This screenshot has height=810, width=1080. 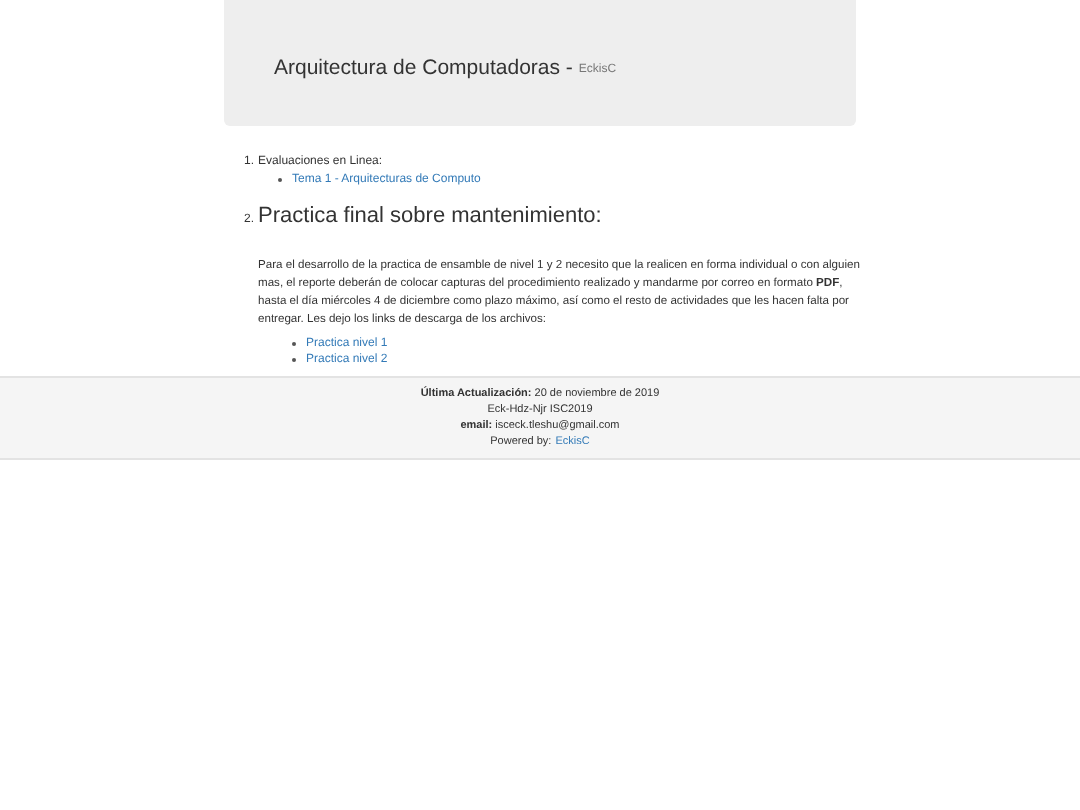 I want to click on page-title: Arquitectura de Computadoras -, so click(x=423, y=68).